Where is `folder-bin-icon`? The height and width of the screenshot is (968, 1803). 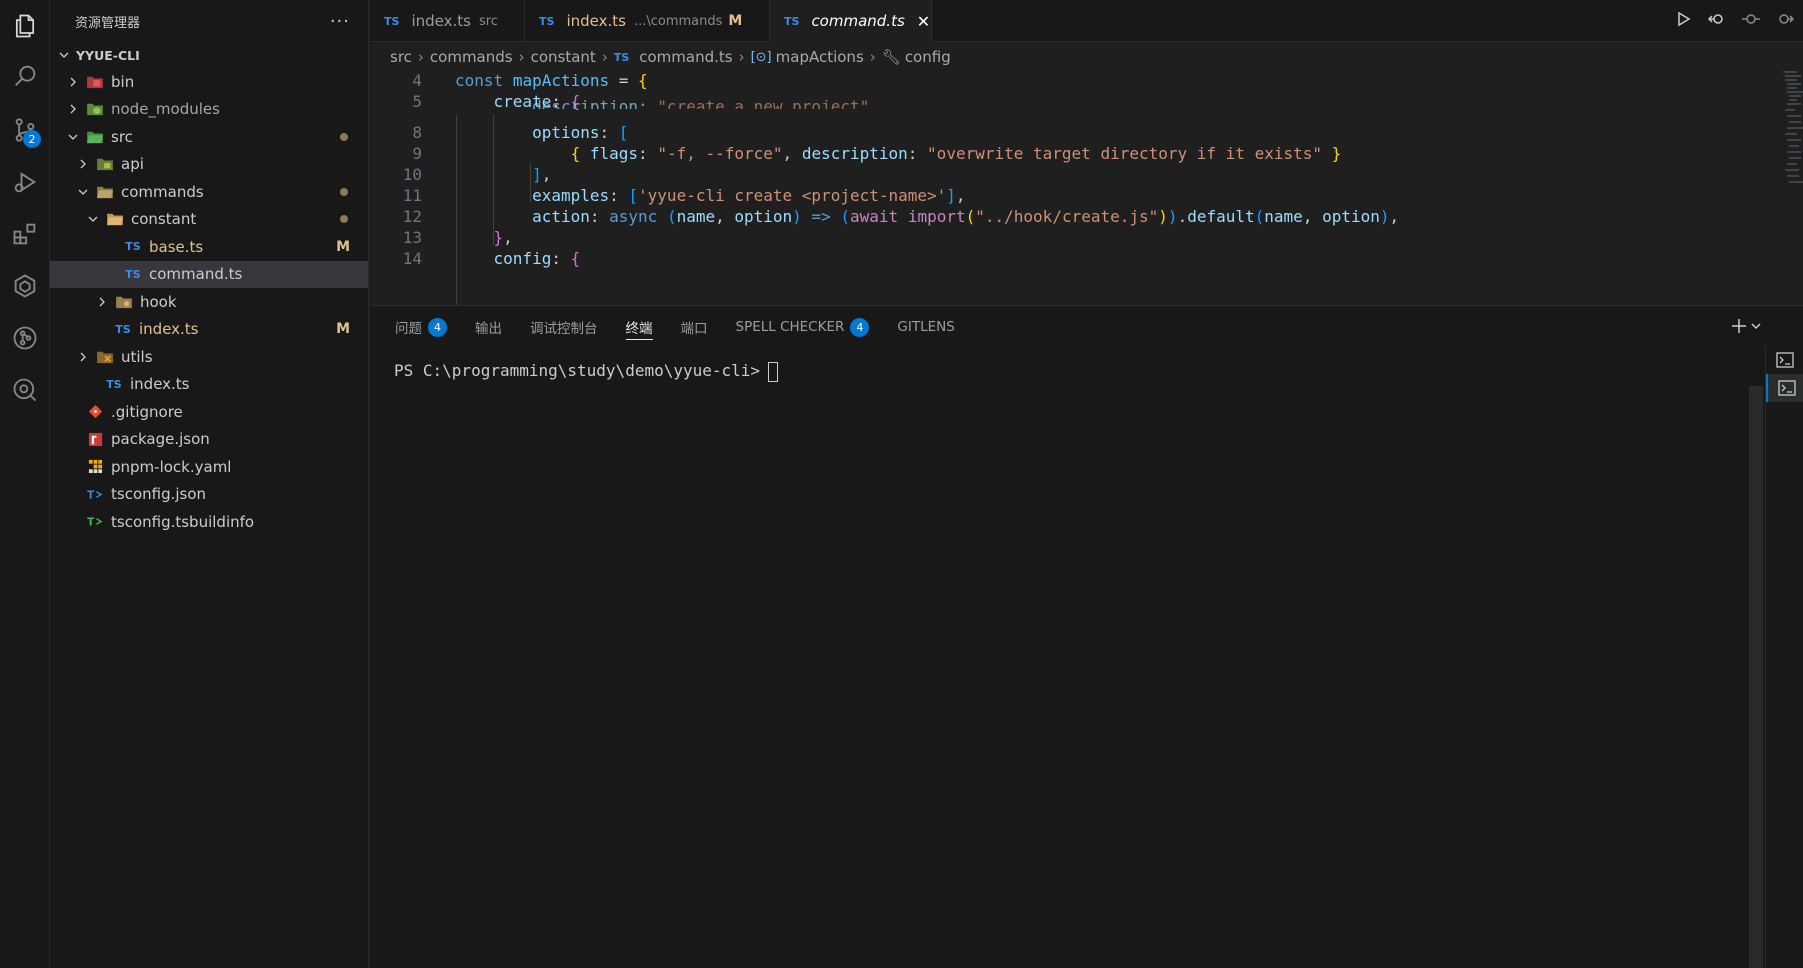
folder-bin-icon is located at coordinates (95, 82).